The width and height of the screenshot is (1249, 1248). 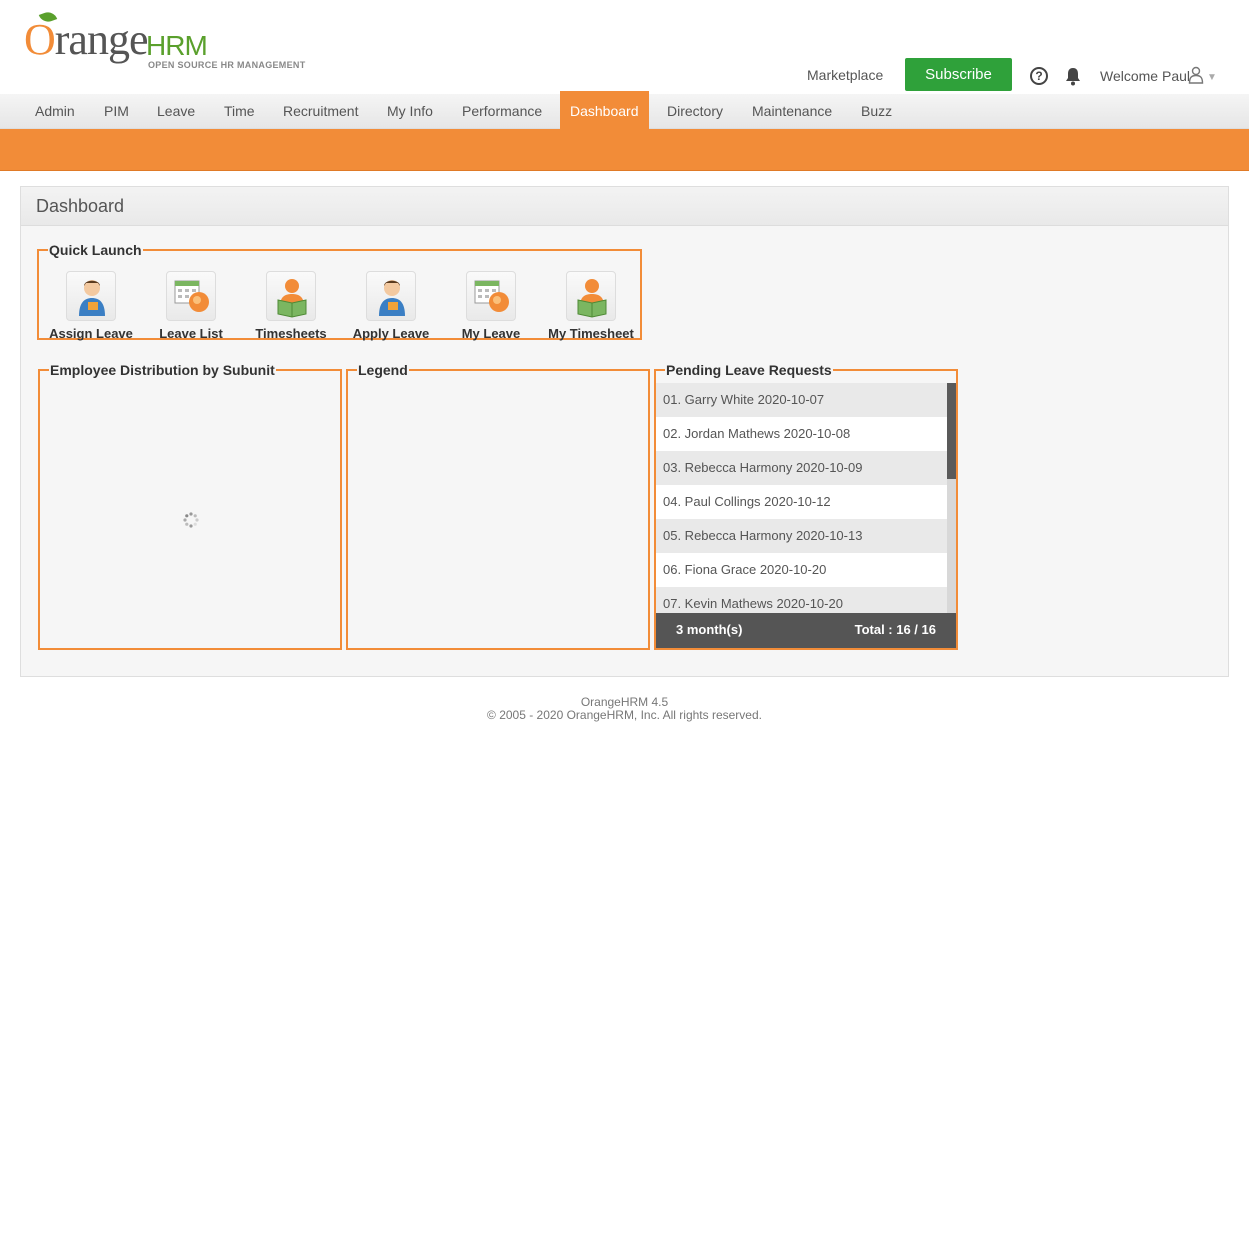 What do you see at coordinates (591, 333) in the screenshot?
I see `quick-launch-label: My Timesheet` at bounding box center [591, 333].